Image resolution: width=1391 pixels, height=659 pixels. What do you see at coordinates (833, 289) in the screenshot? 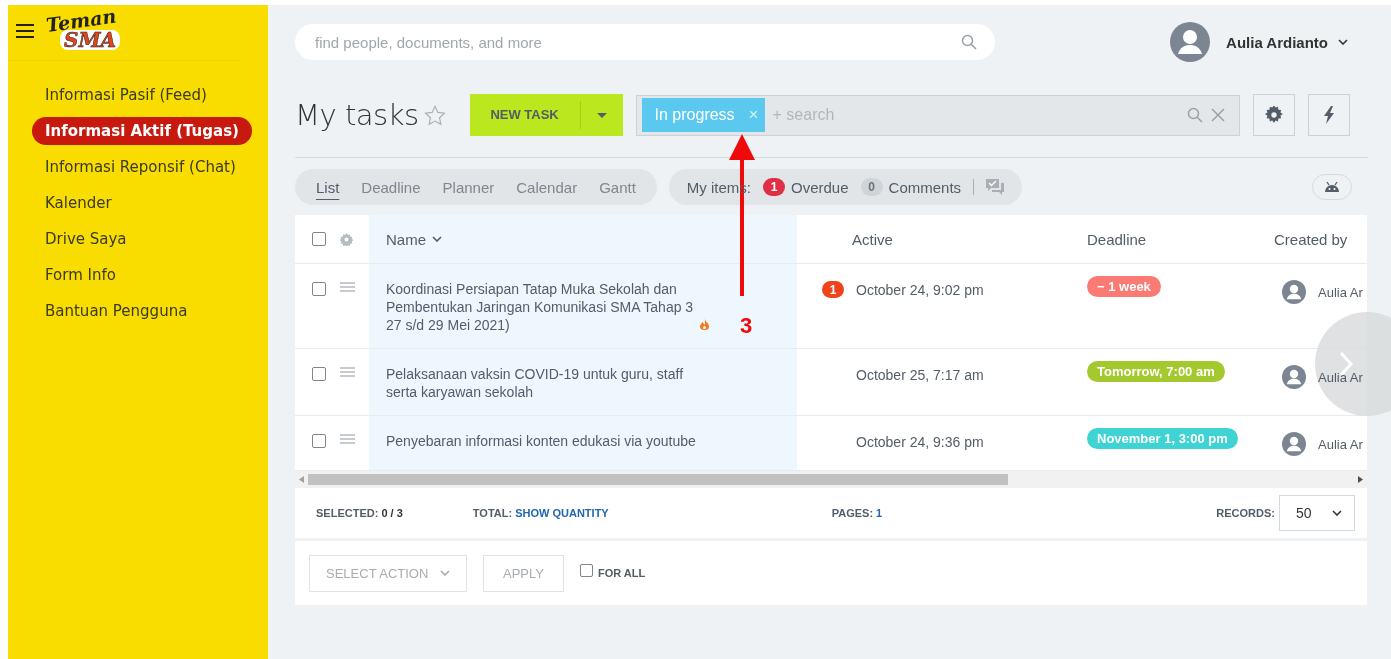
I see `count-badge: 1` at bounding box center [833, 289].